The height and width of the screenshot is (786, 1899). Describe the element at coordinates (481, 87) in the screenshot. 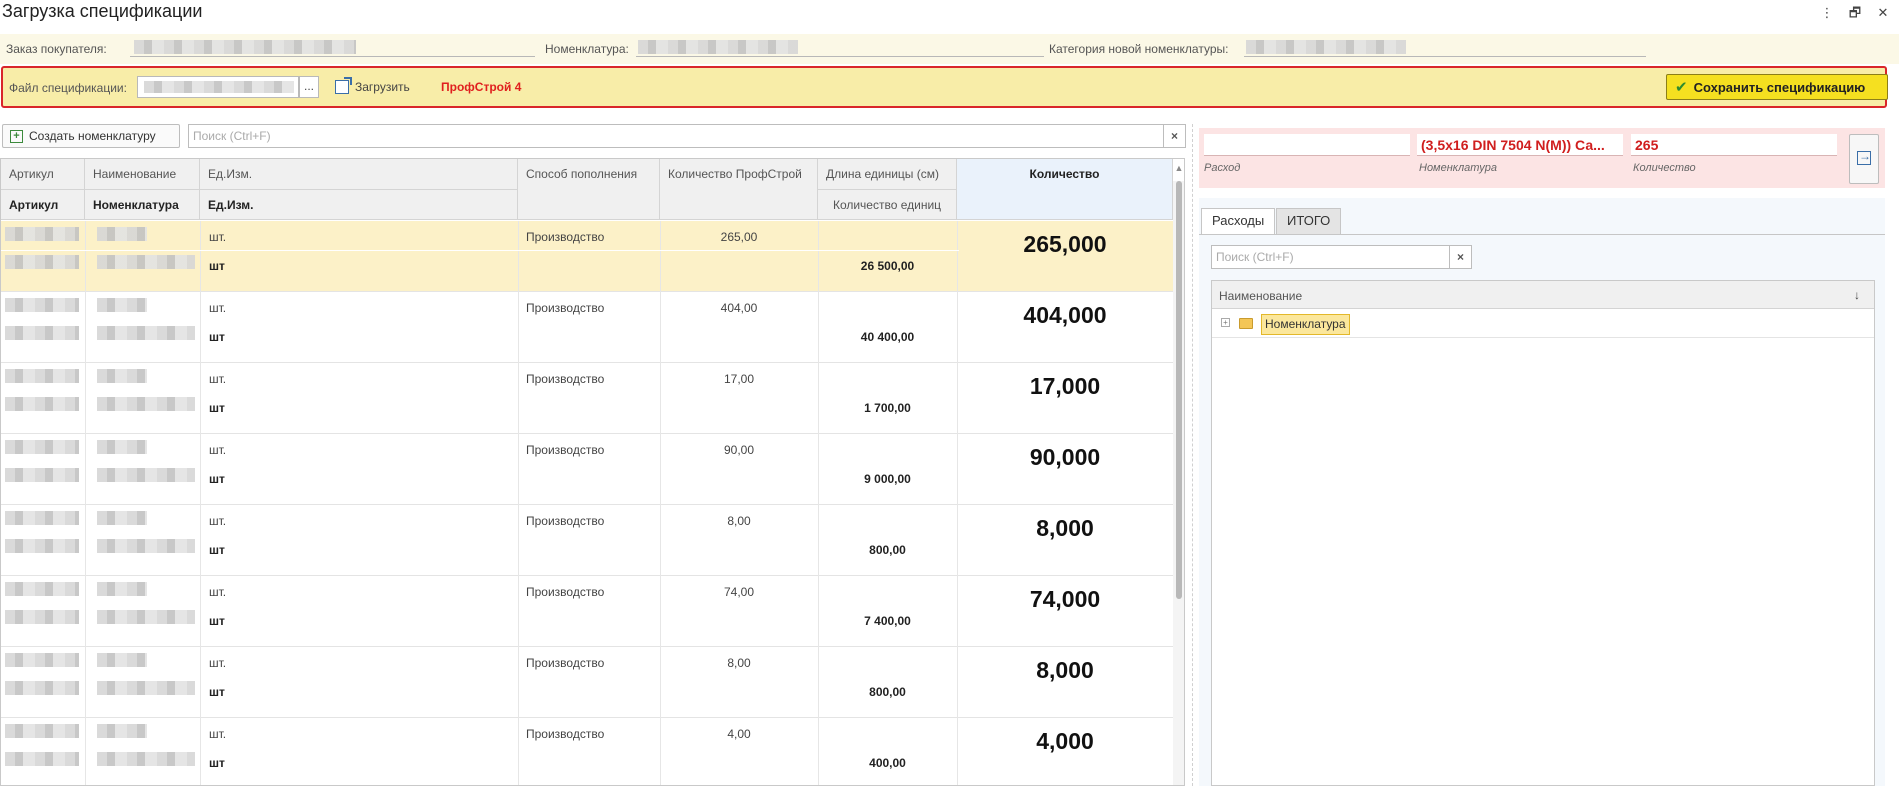

I see `brand-label: ПрофСтрой 4` at that location.